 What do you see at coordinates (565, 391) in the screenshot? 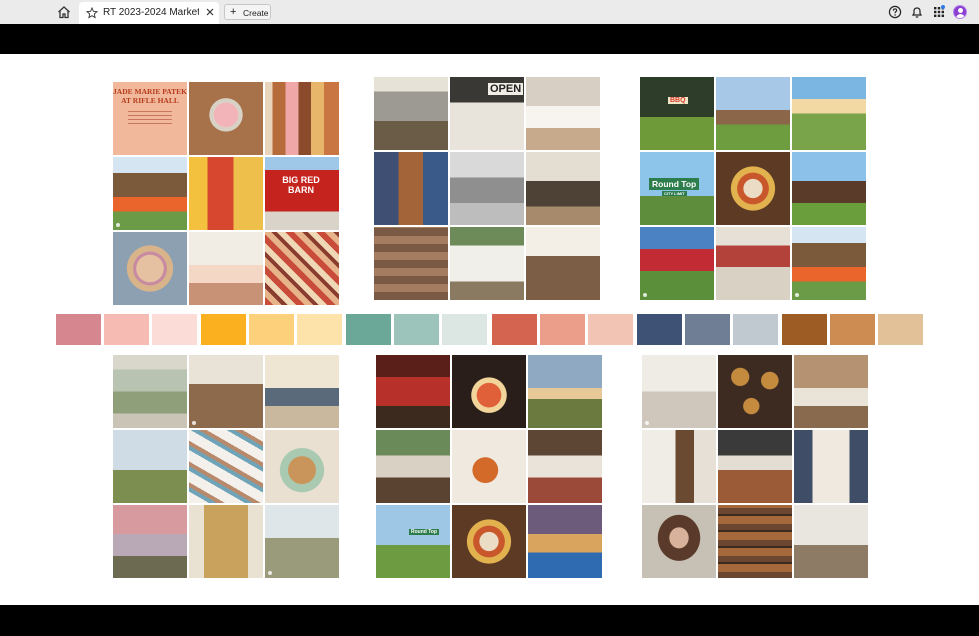
I see `photo-pasture-sunset` at bounding box center [565, 391].